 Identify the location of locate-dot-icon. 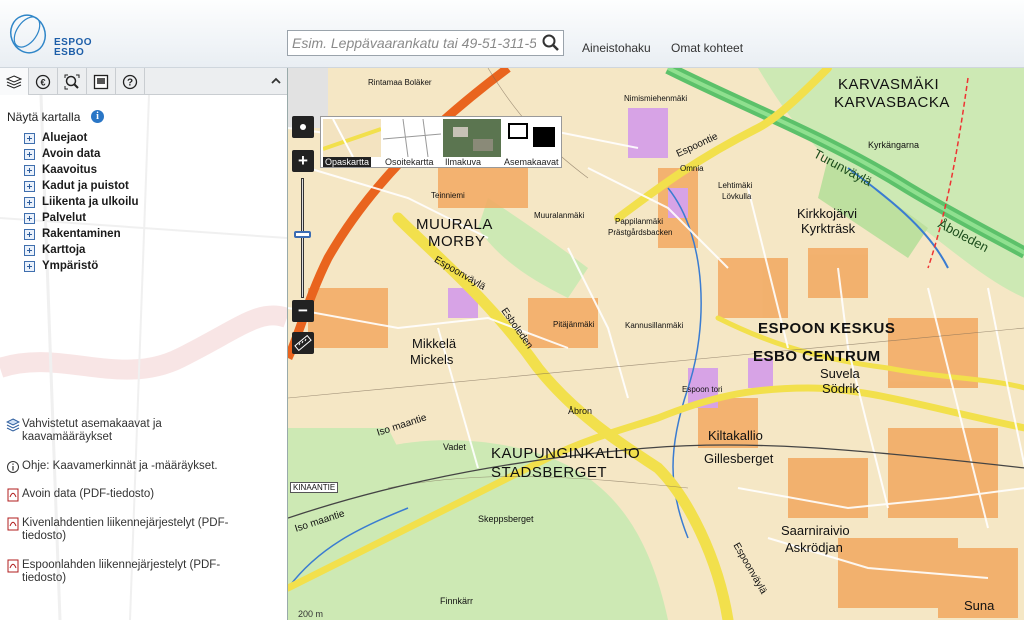
(303, 127).